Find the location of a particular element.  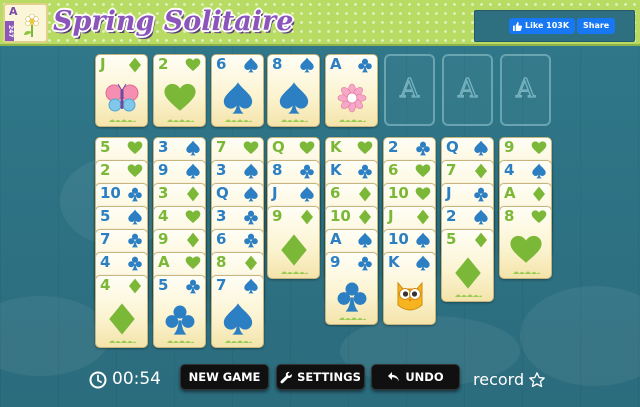

card-rank: 2 is located at coordinates (105, 170).